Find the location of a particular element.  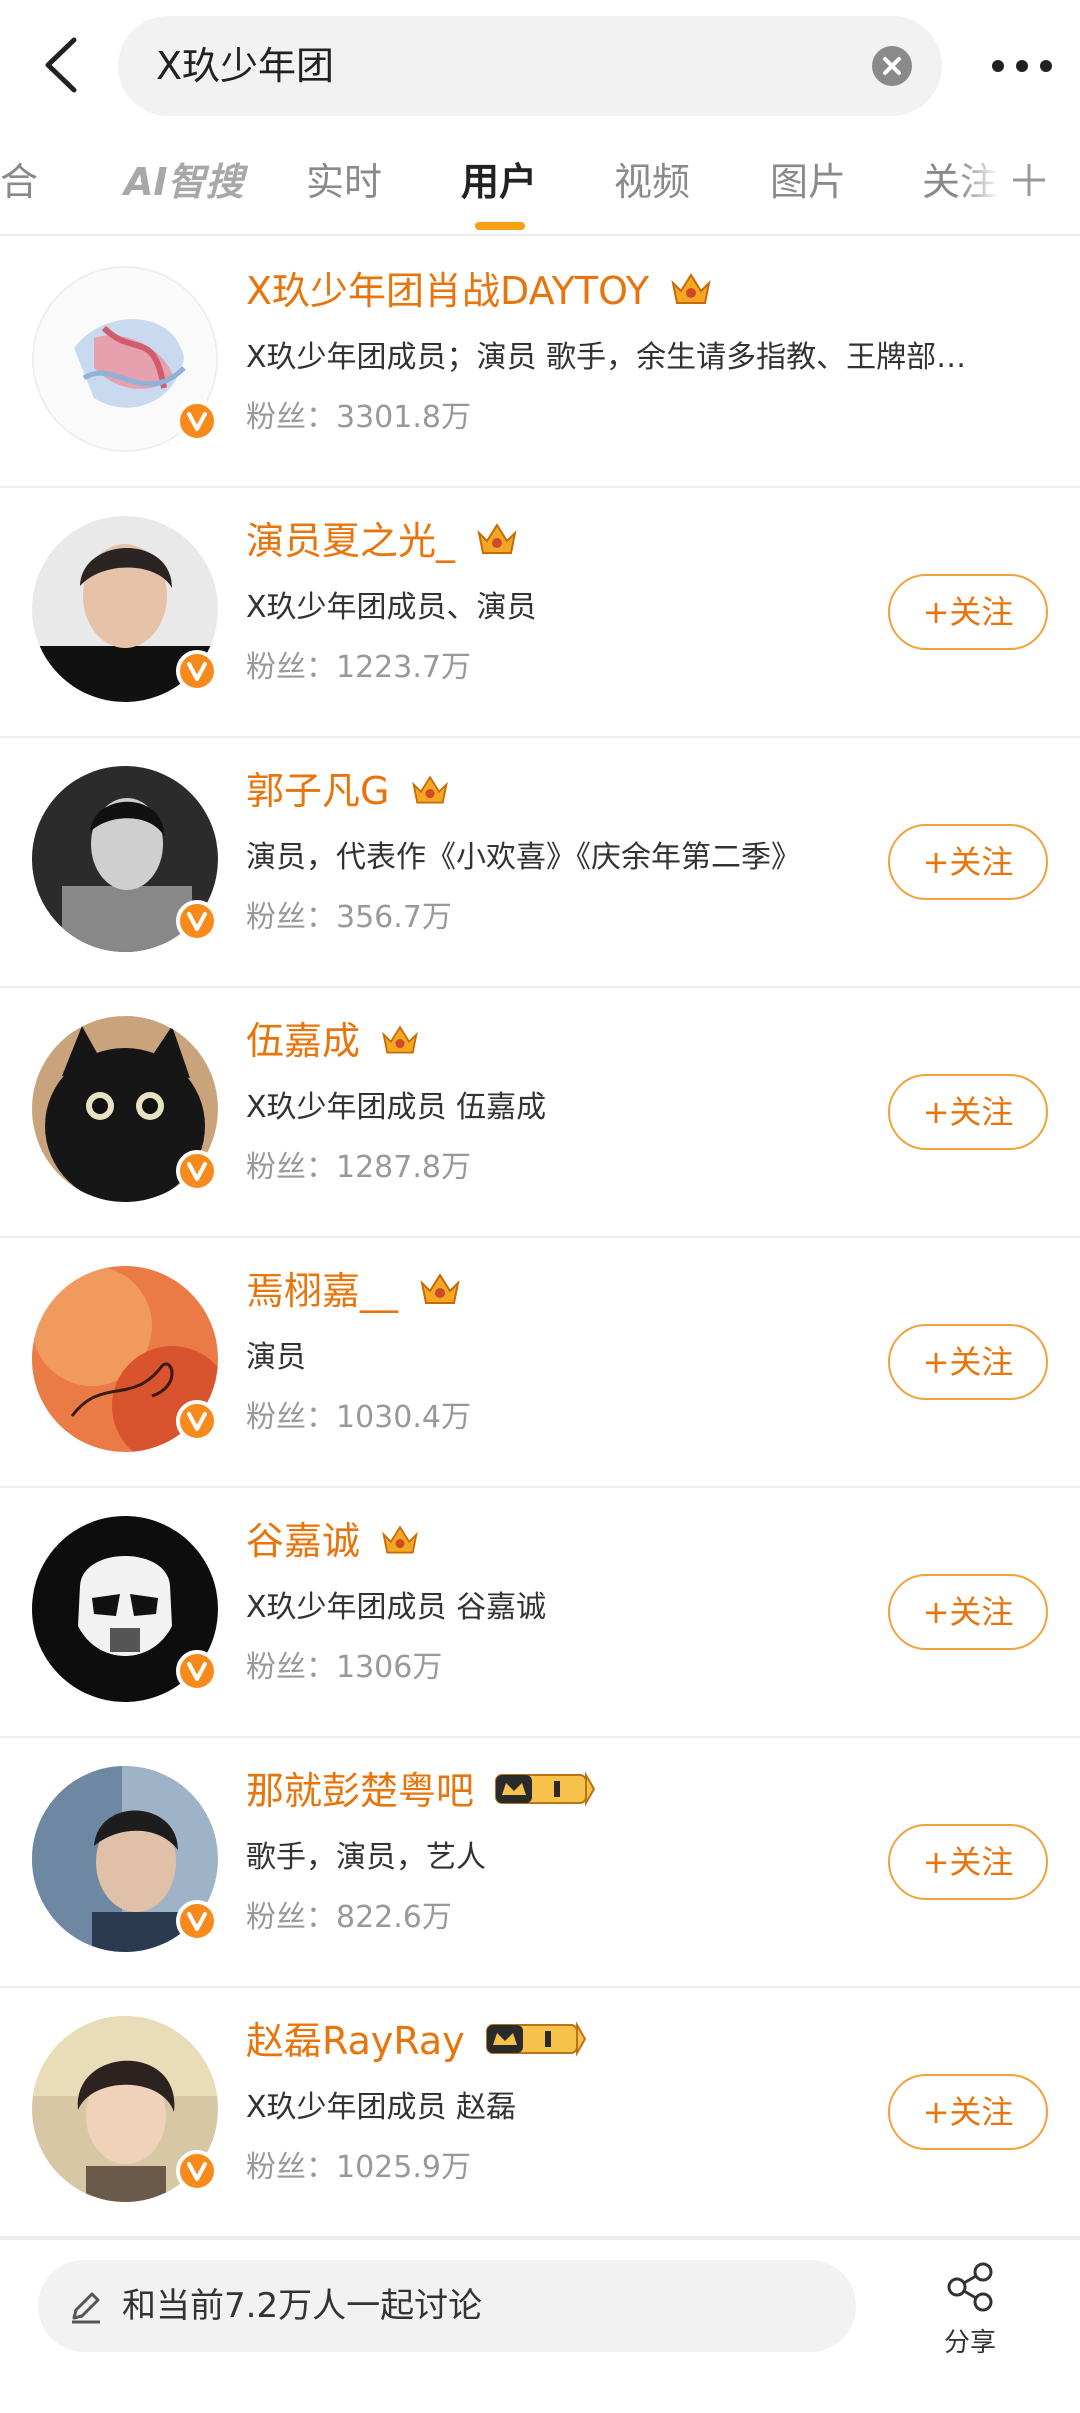

list-item: 焉栩嘉__ 演员 粉丝：1030.4万 +关注 is located at coordinates (540, 1363).